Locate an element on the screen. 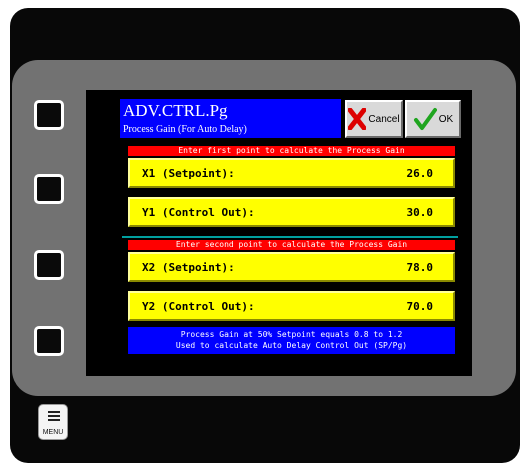 The width and height of the screenshot is (524, 465). y2-value: 70.0 is located at coordinates (420, 306).